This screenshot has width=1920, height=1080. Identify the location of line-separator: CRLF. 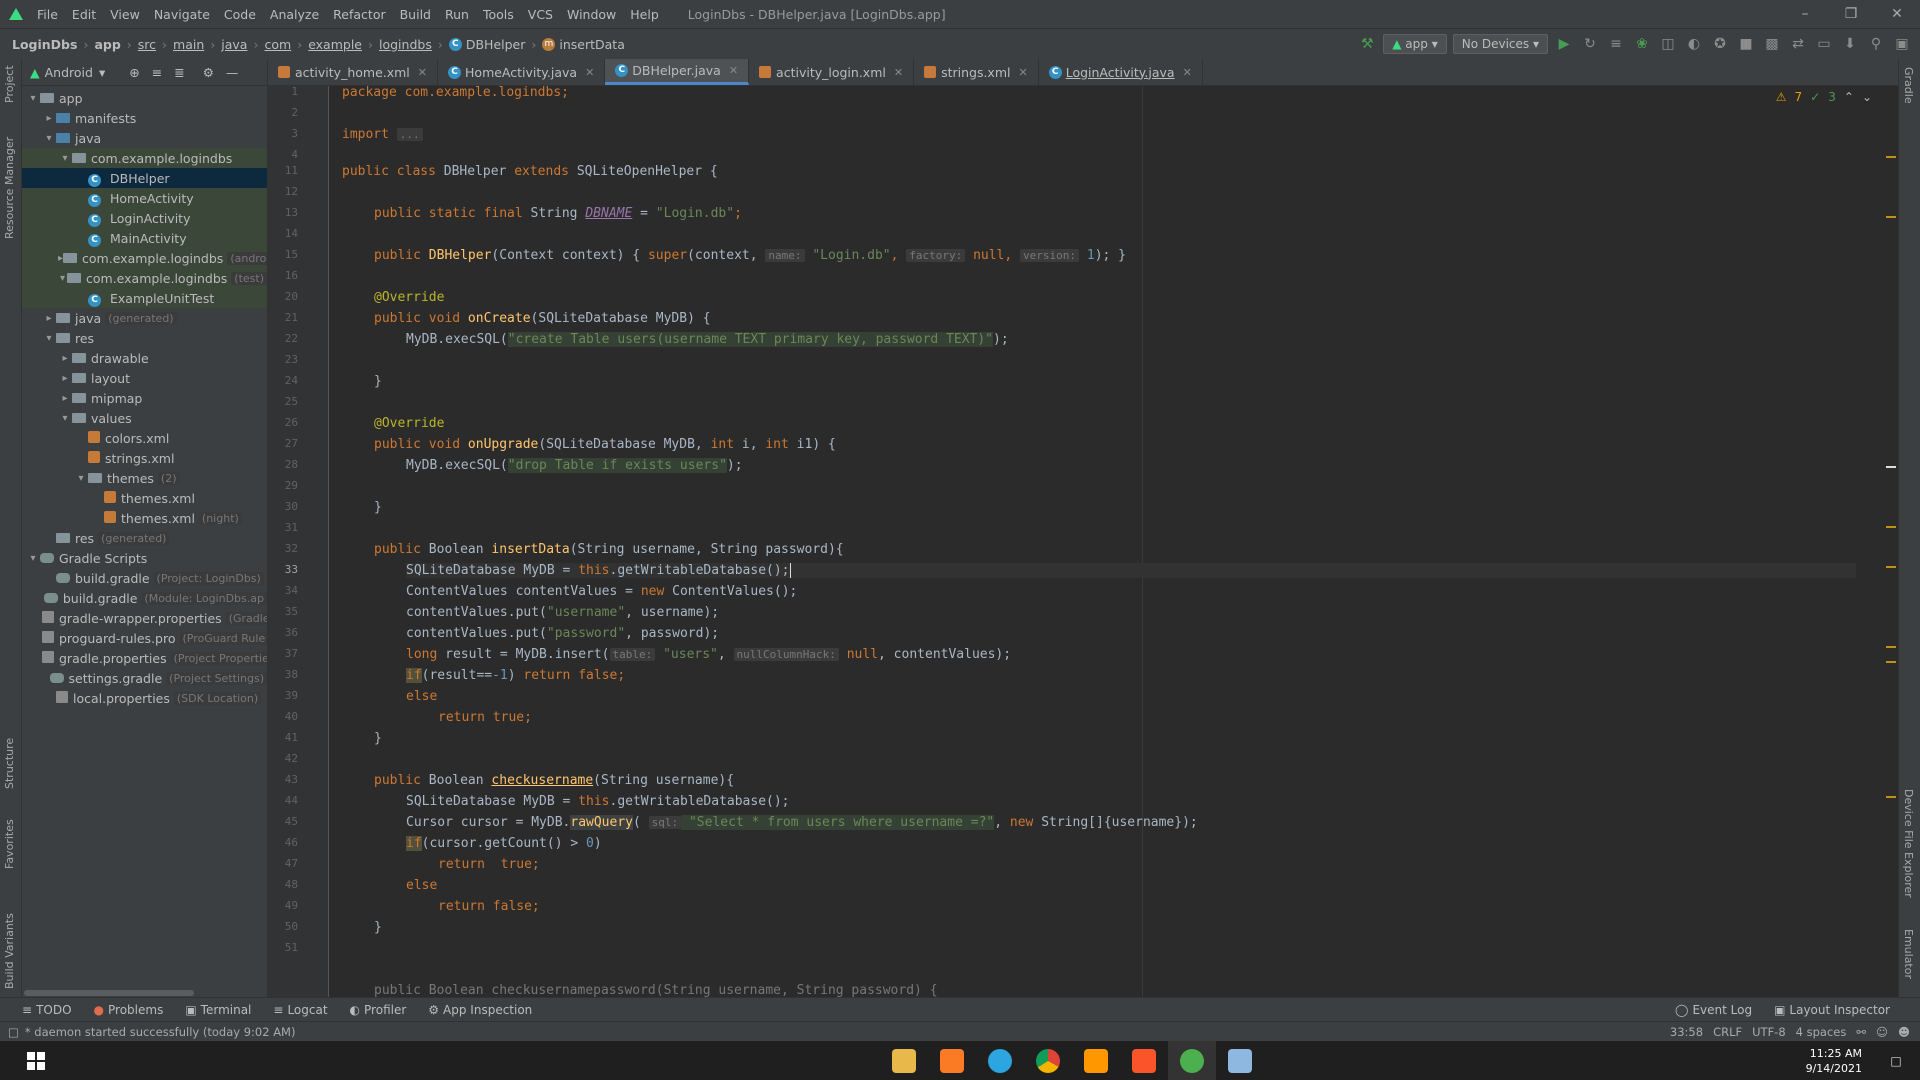
(1727, 1032).